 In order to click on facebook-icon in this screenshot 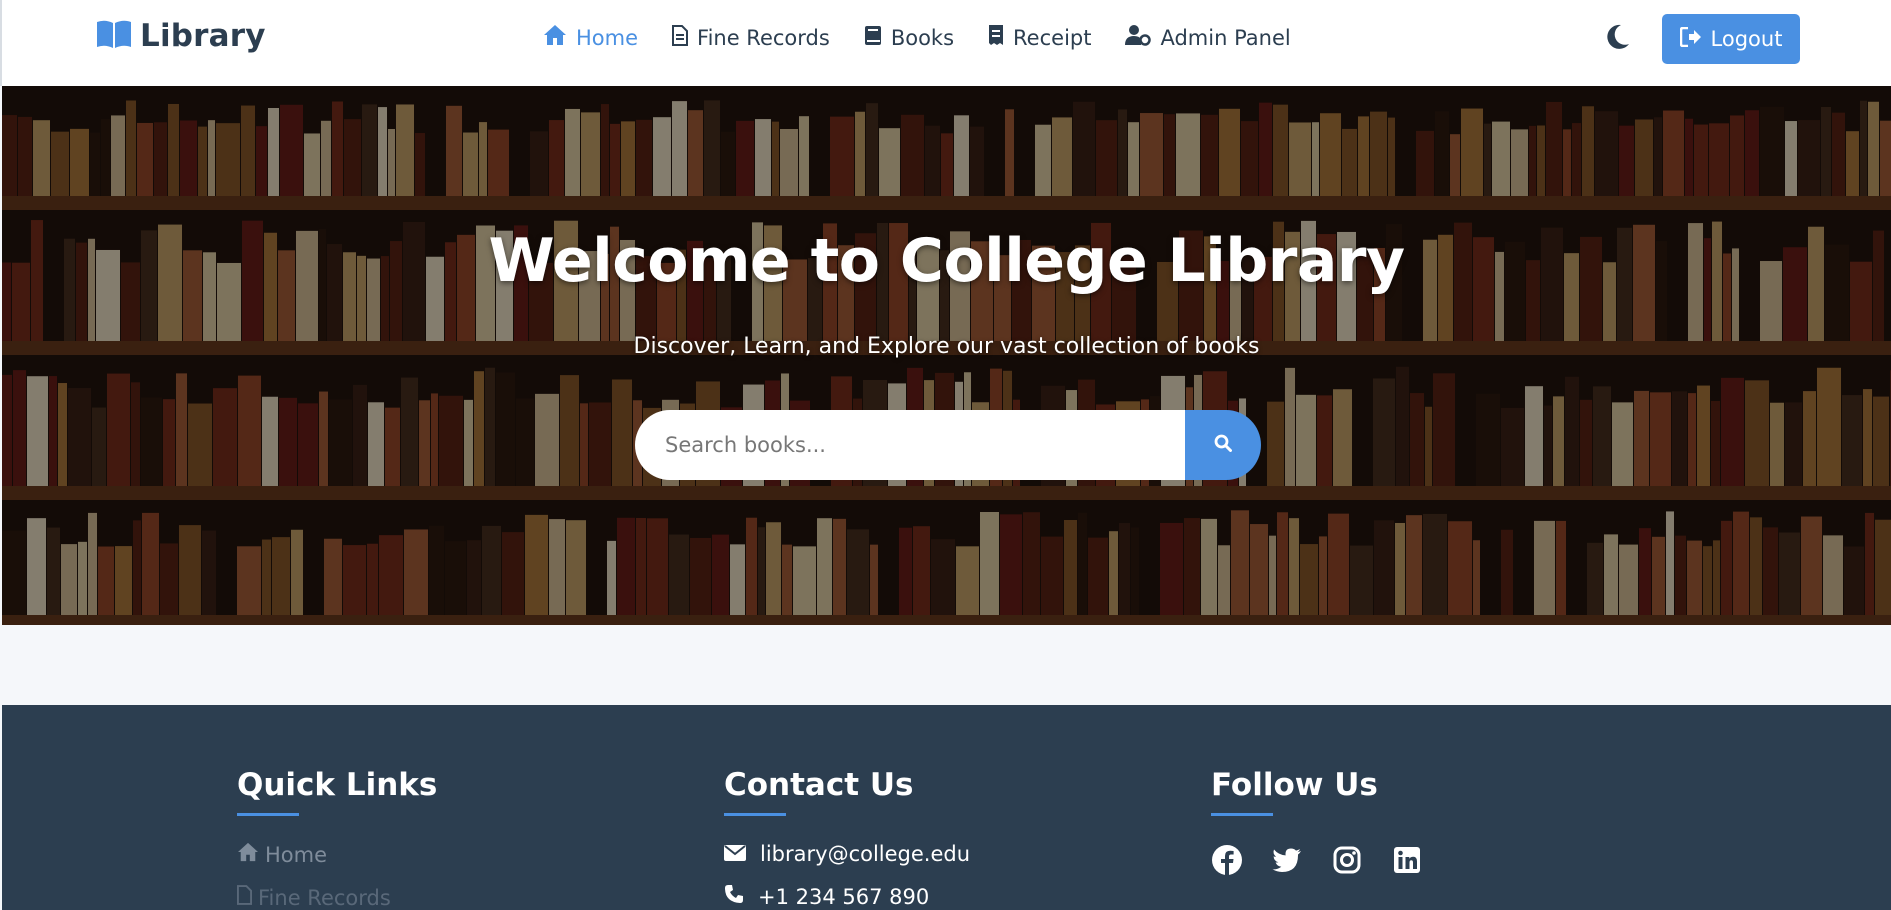, I will do `click(1227, 860)`.